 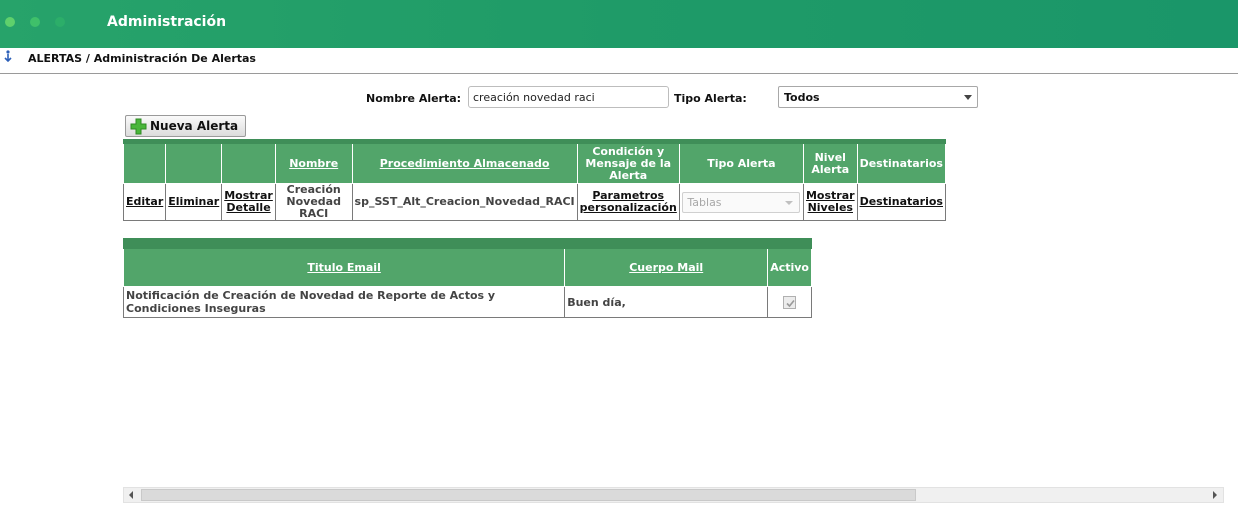 I want to click on edit-cell: Editar, so click(x=144, y=202).